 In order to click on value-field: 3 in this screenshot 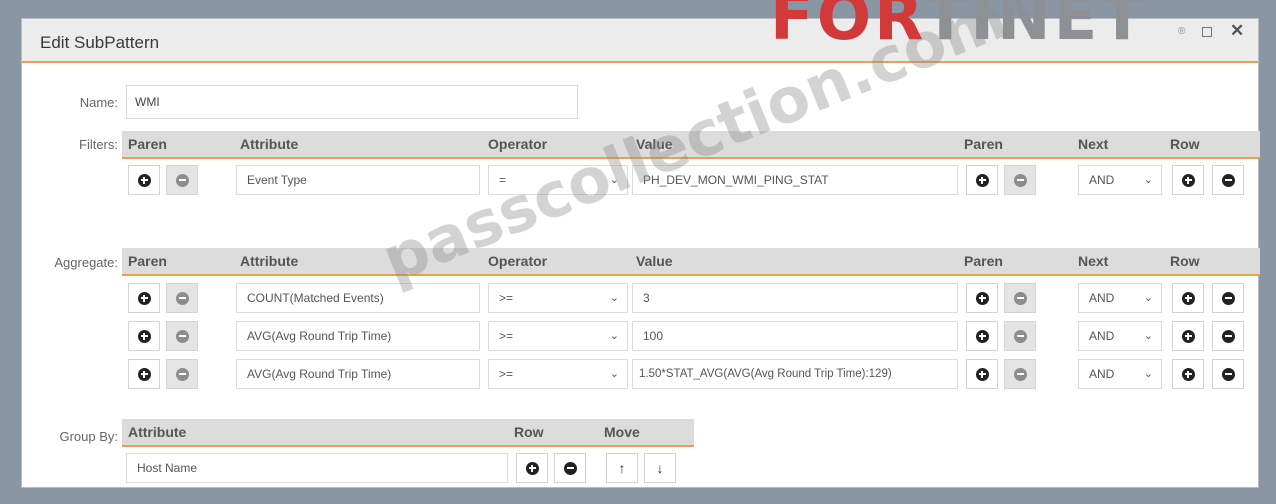, I will do `click(795, 298)`.